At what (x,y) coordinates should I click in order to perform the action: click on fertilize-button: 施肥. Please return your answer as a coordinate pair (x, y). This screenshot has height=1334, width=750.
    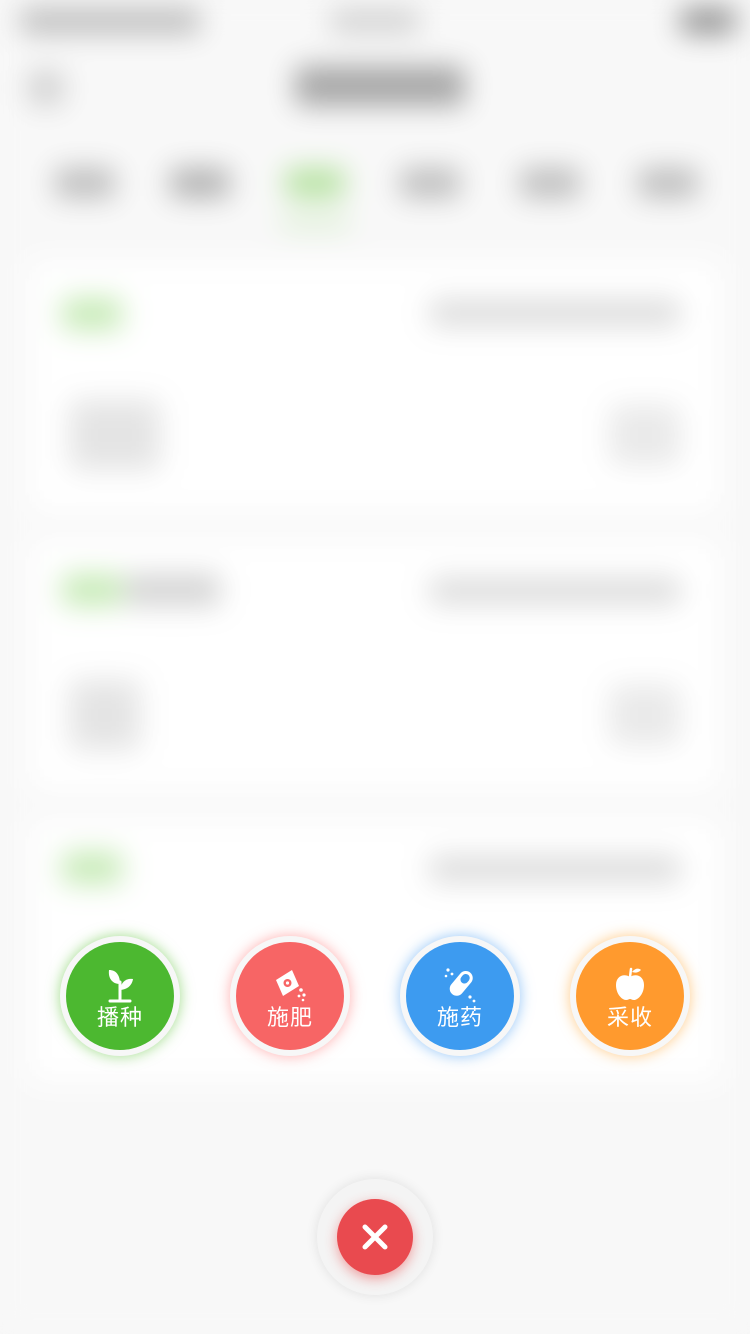
    Looking at the image, I should click on (290, 996).